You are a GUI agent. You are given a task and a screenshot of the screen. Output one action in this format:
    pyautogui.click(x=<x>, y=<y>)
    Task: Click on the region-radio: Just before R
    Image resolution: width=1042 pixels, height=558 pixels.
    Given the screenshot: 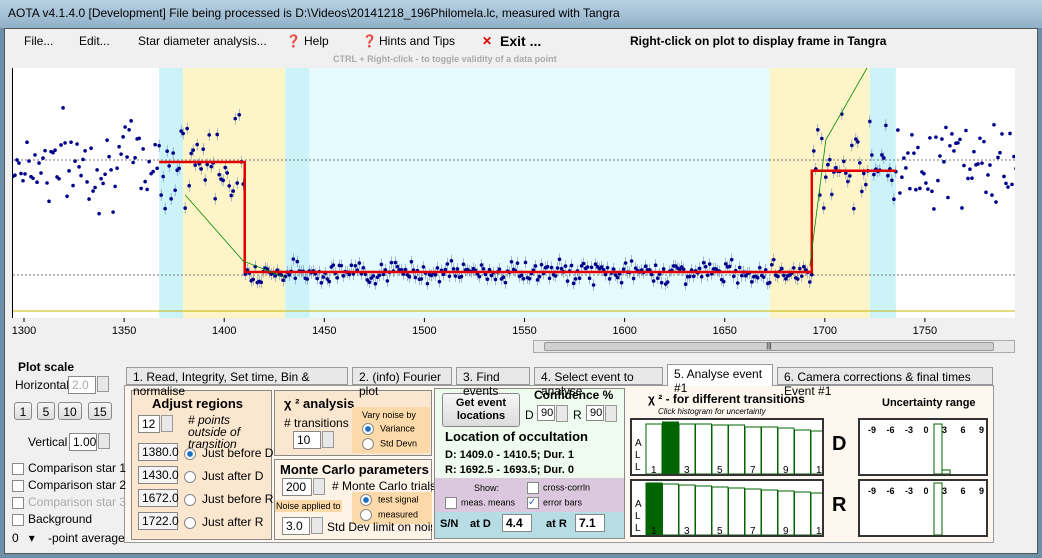 What is the action you would take?
    pyautogui.click(x=228, y=499)
    